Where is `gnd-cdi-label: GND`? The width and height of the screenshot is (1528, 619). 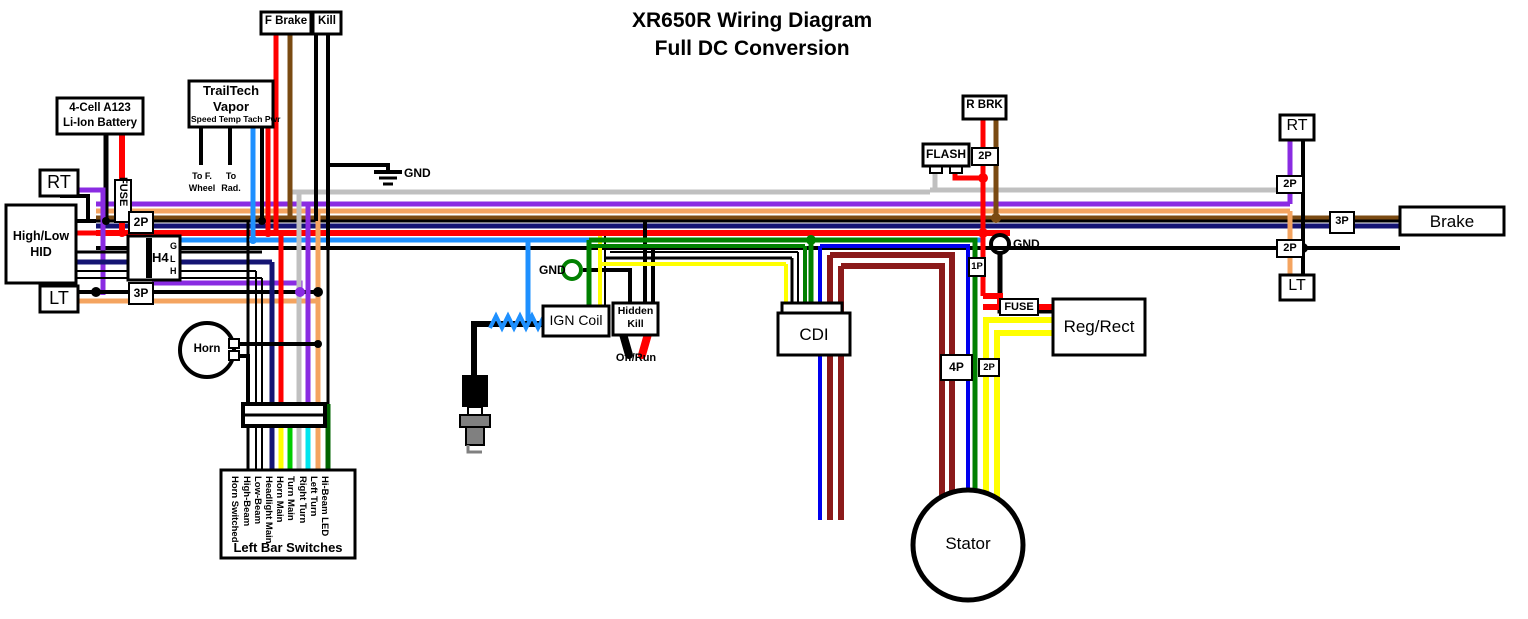
gnd-cdi-label: GND is located at coordinates (1026, 244).